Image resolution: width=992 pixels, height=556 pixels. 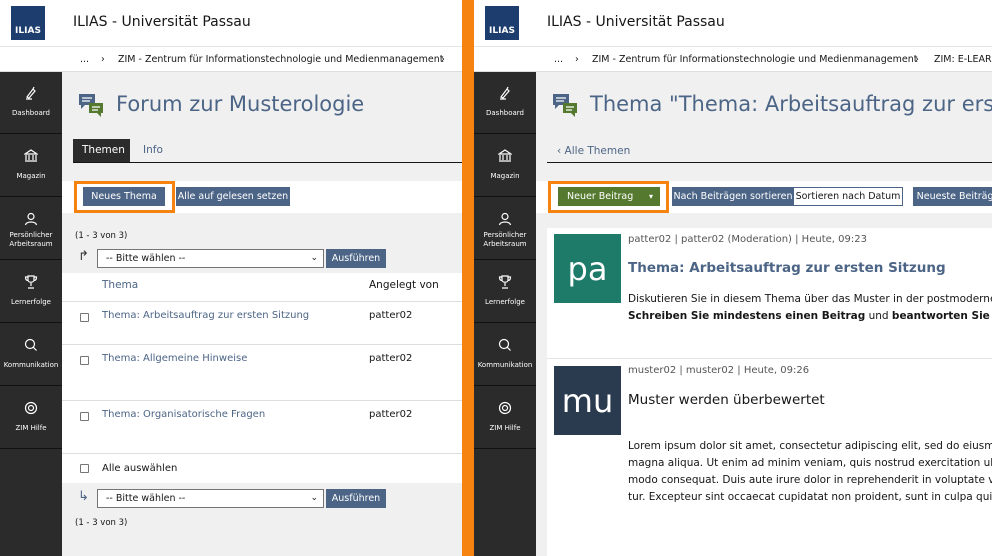 What do you see at coordinates (101, 236) in the screenshot?
I see `result-count-top: (1 - 3 von 3)` at bounding box center [101, 236].